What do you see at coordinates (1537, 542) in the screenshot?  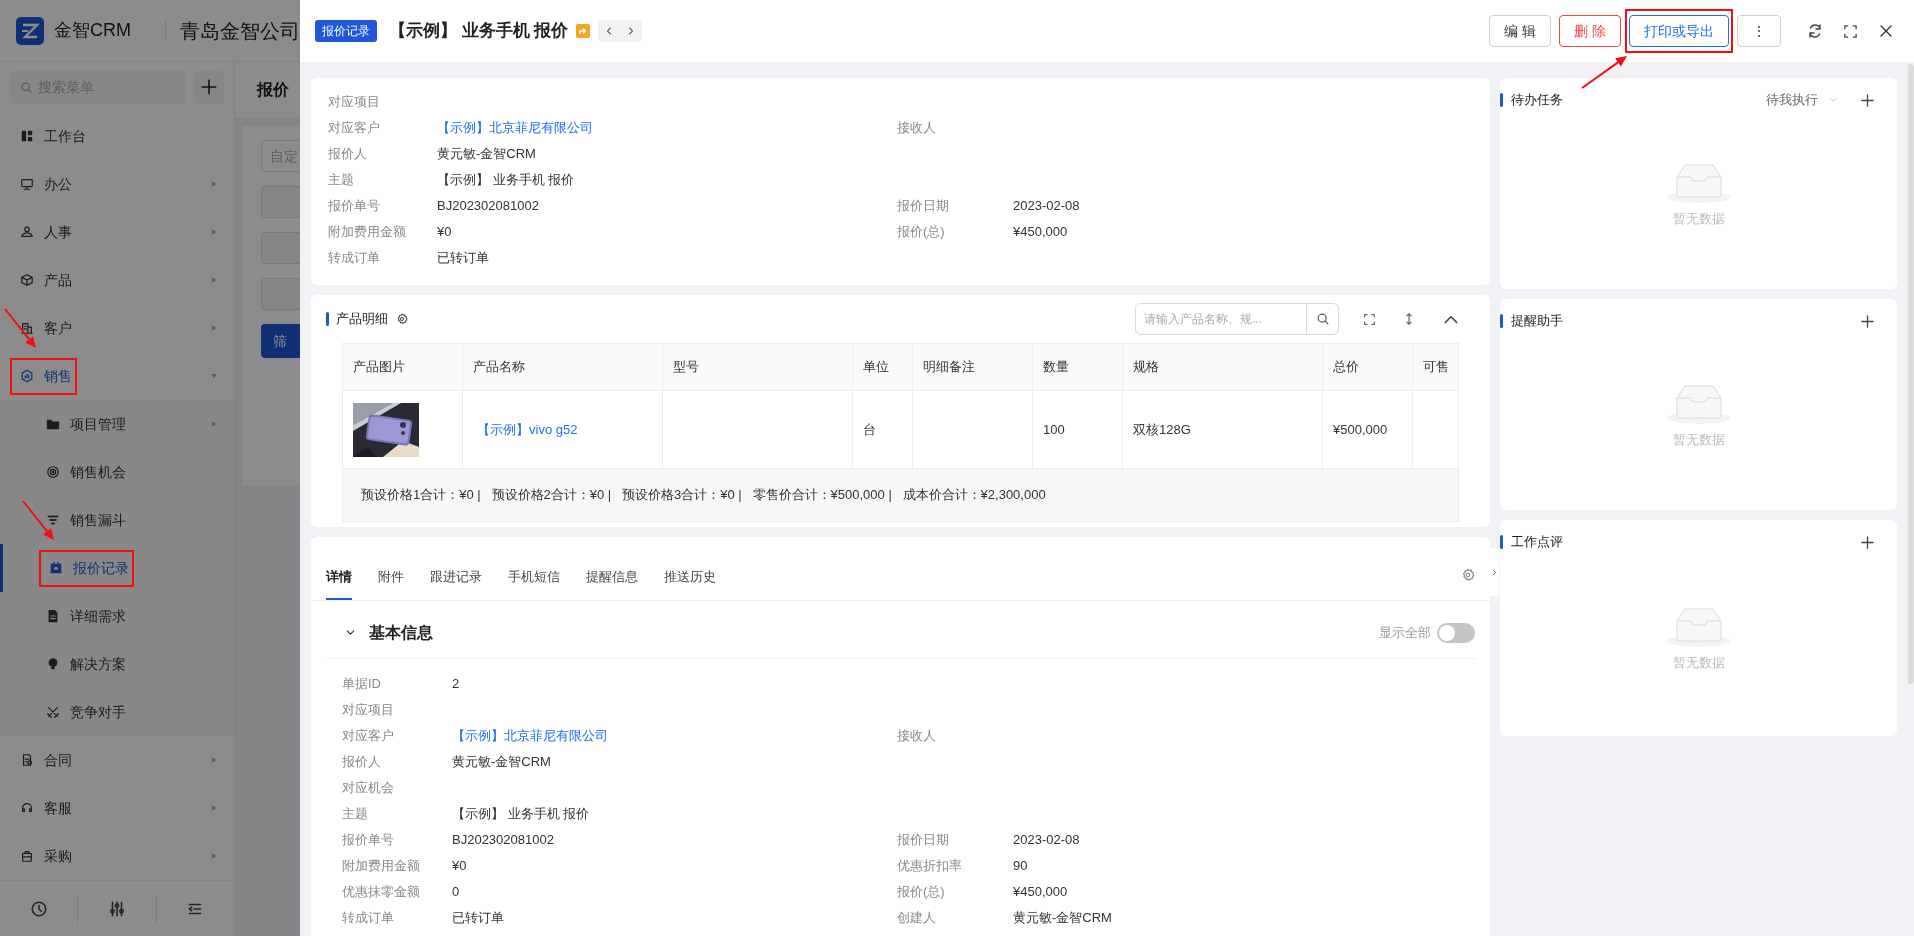 I see `panel-title: 工作点评` at bounding box center [1537, 542].